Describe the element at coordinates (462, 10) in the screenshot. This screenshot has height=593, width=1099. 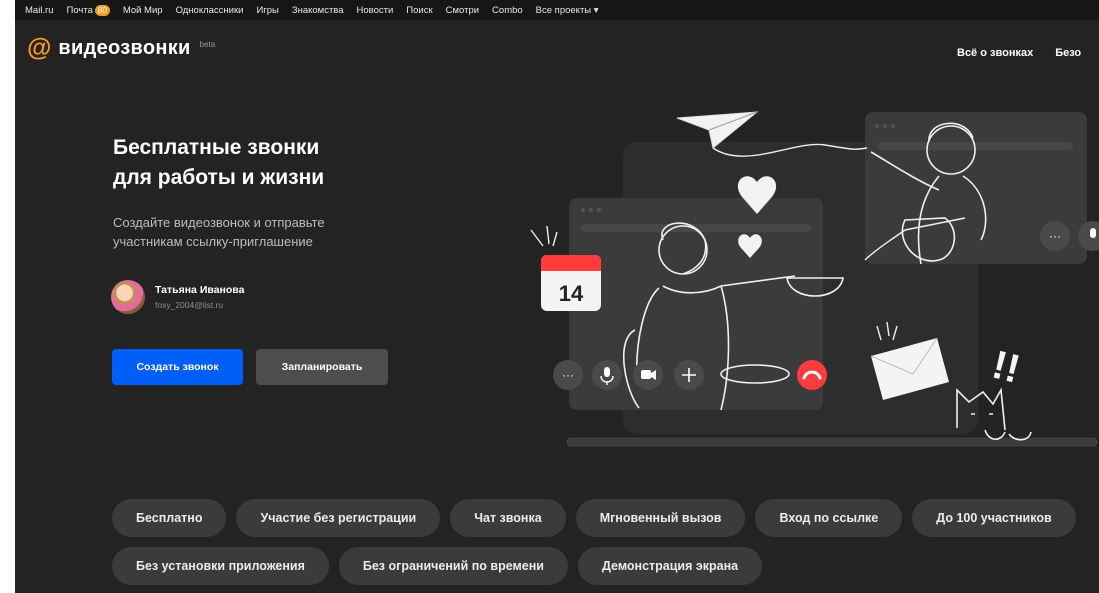
I see `portal-link-watch: Смотри` at that location.